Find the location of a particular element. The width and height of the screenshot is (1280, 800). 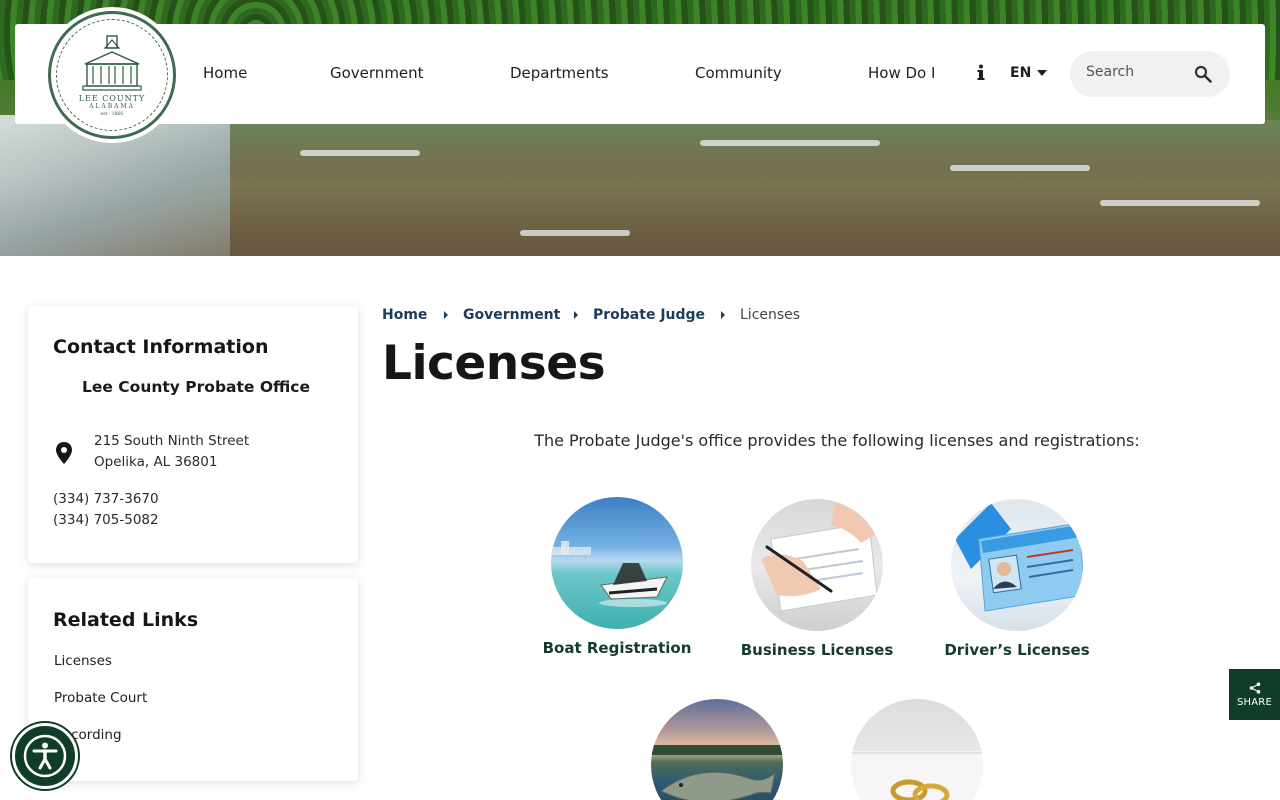

share-label: SHARE is located at coordinates (1254, 702).